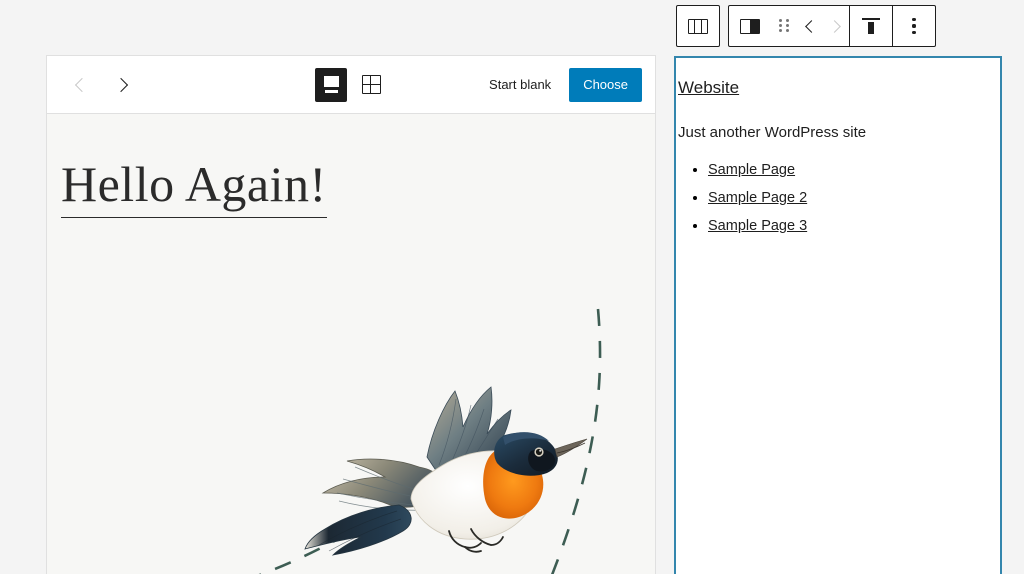 The height and width of the screenshot is (574, 1024). What do you see at coordinates (757, 198) in the screenshot?
I see `menu-link-sample-page-2: Sample Page 2` at bounding box center [757, 198].